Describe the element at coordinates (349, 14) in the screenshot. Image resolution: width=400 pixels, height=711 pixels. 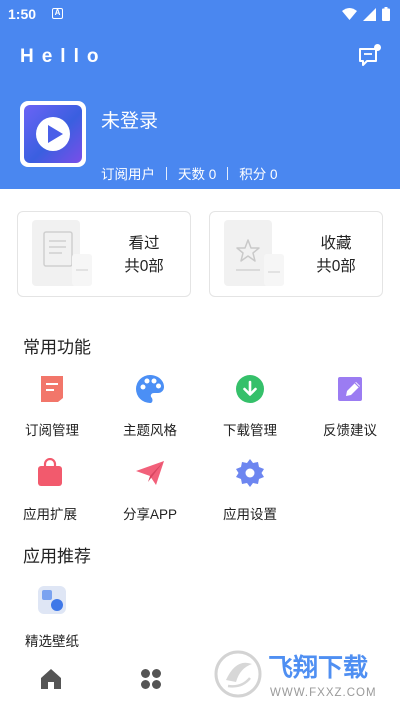
I see `wifi-icon` at that location.